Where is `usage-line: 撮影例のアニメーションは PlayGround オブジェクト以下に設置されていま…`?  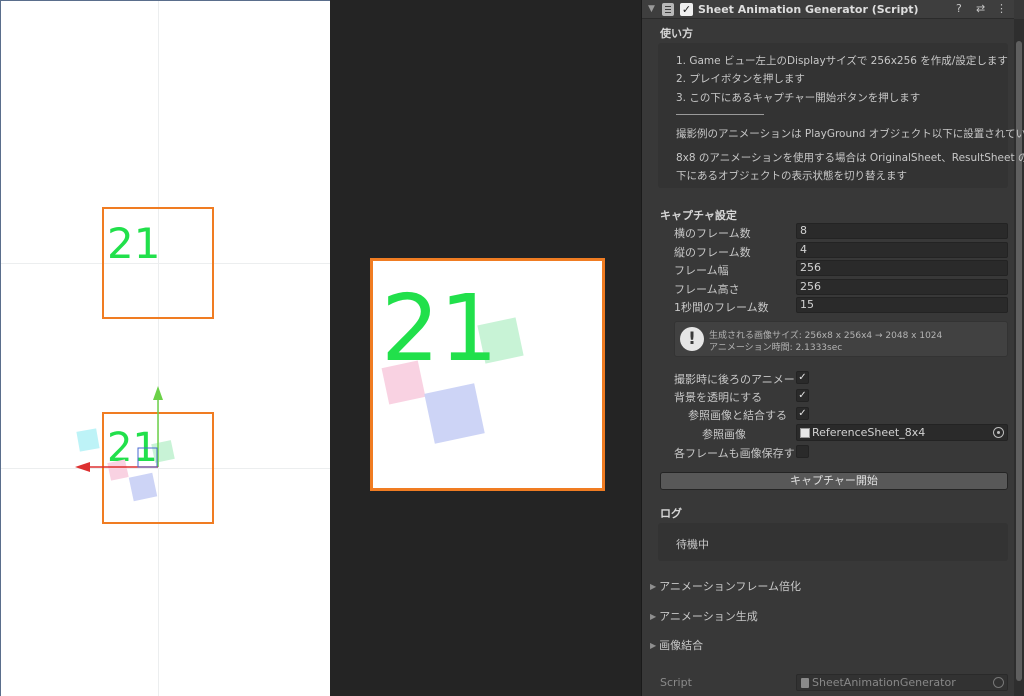
usage-line: 撮影例のアニメーションは PlayGround オブジェクト以下に設置されていま… is located at coordinates (850, 134).